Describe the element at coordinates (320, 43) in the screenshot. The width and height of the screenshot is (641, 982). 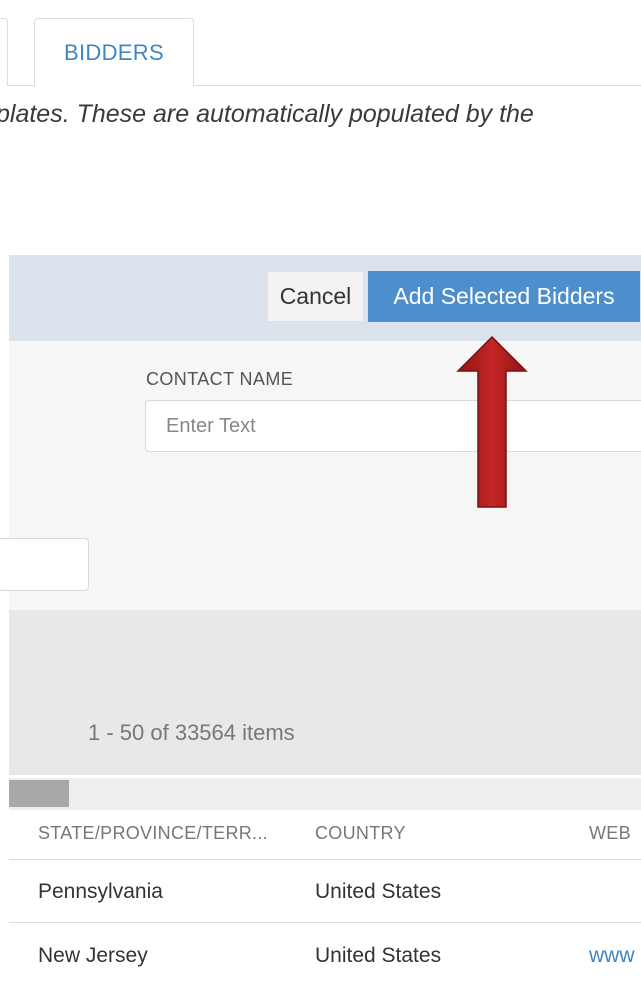
I see `tab-bar: BIDDERS` at that location.